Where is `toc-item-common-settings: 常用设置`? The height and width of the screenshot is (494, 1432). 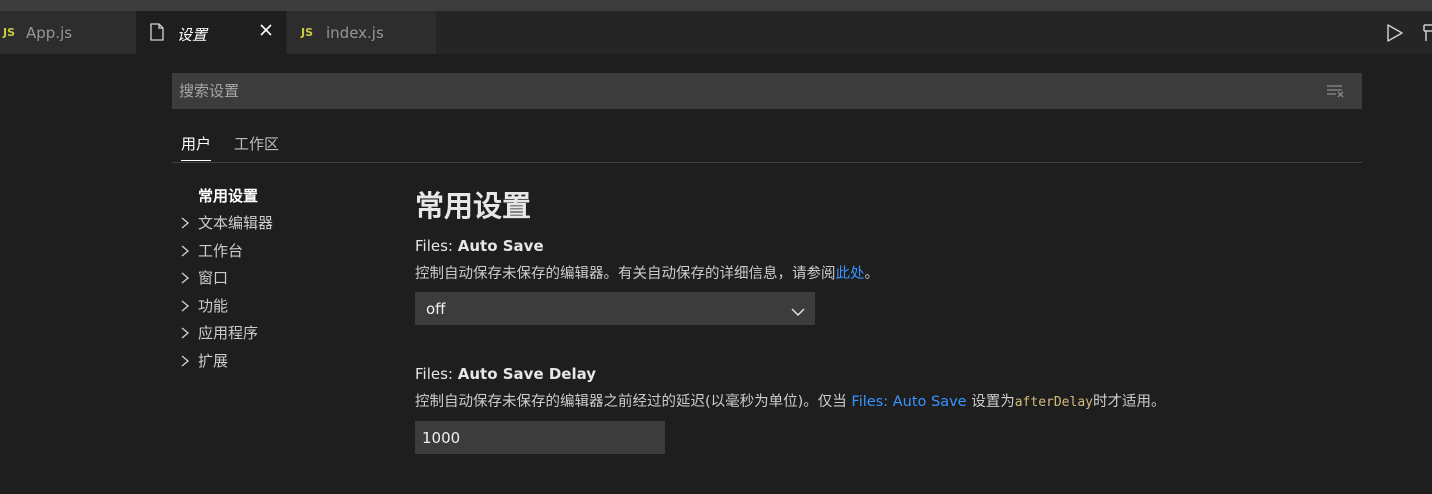 toc-item-common-settings: 常用设置 is located at coordinates (219, 195).